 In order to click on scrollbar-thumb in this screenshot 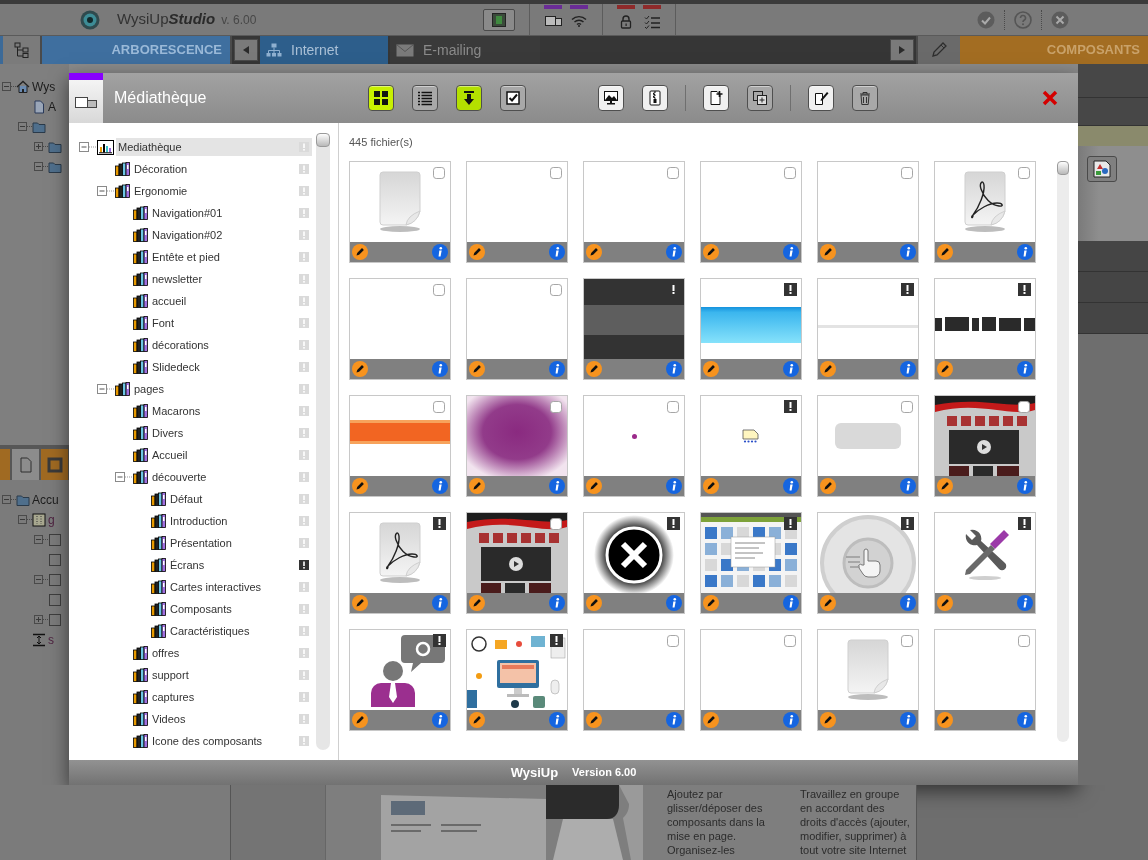, I will do `click(1063, 168)`.